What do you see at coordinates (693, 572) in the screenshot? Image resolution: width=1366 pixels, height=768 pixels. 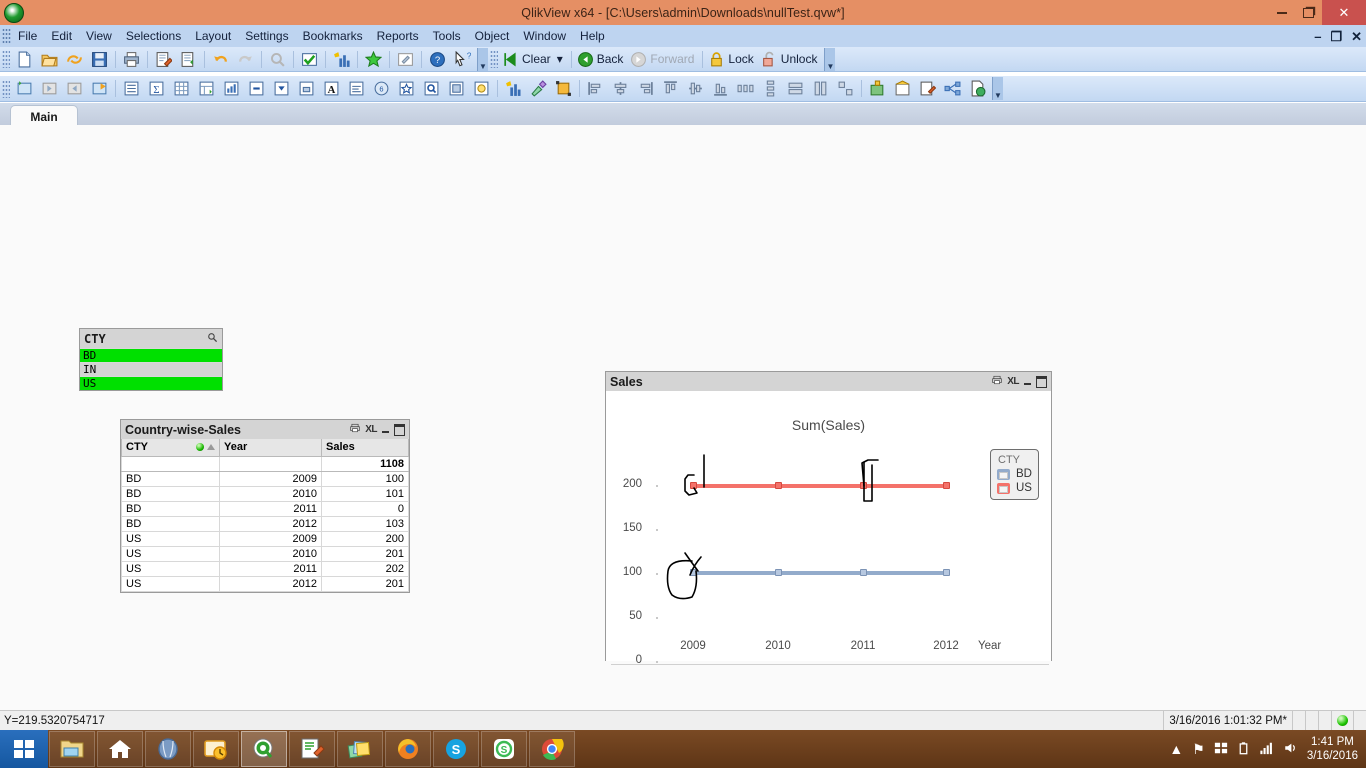 I see `data-point-bd-2009` at bounding box center [693, 572].